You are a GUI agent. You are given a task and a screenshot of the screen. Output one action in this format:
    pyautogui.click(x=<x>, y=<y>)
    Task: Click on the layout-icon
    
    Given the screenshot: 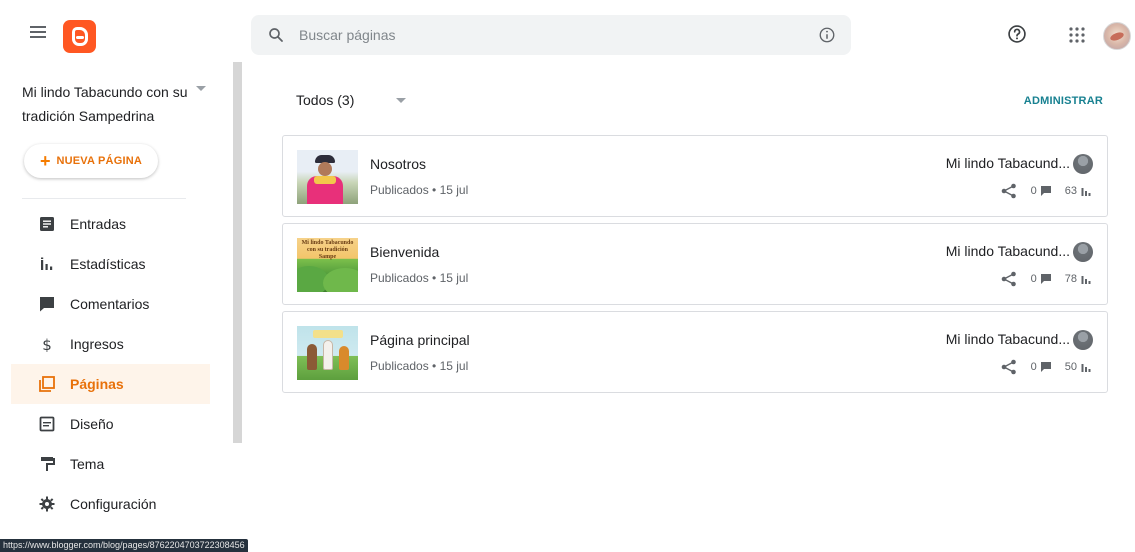 What is the action you would take?
    pyautogui.click(x=47, y=424)
    